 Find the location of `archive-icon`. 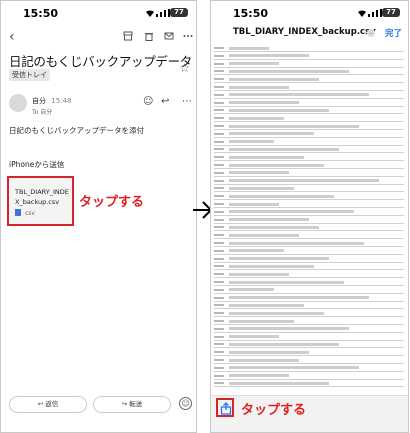

archive-icon is located at coordinates (128, 36).